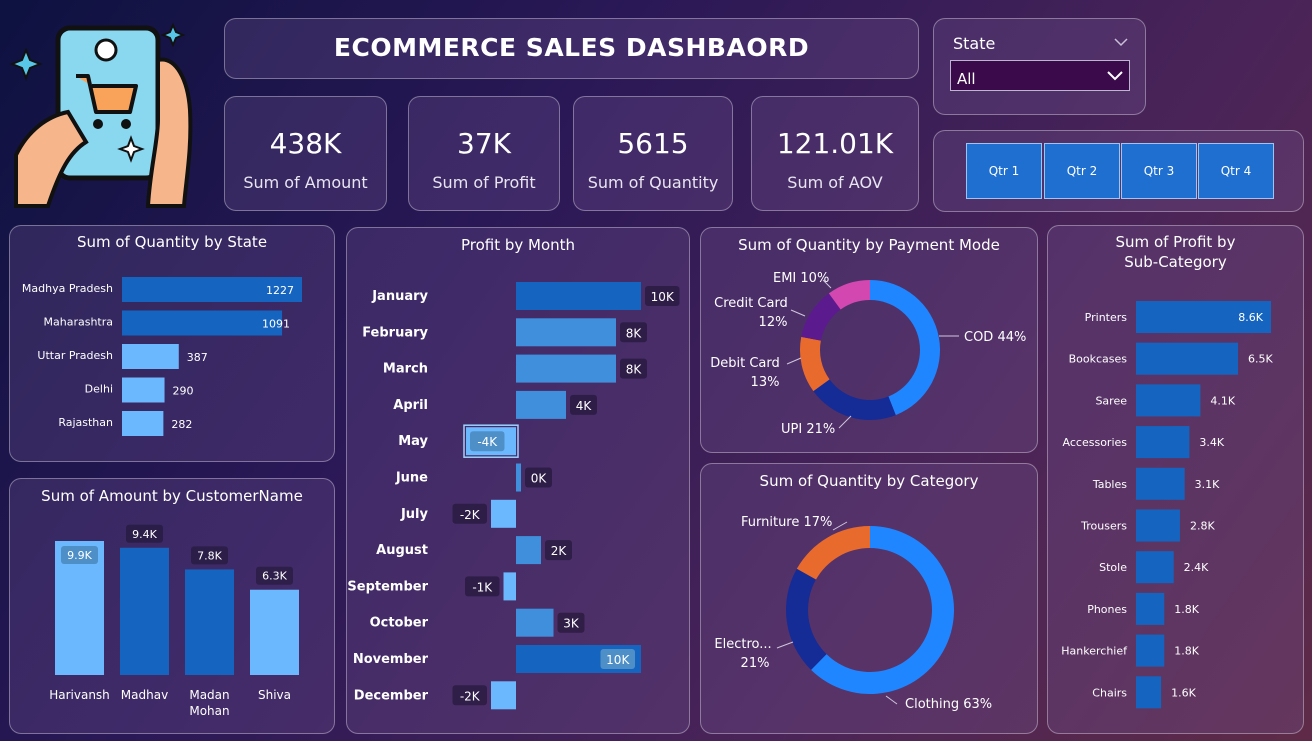  I want to click on kpi-label: Sum of Quantity, so click(653, 182).